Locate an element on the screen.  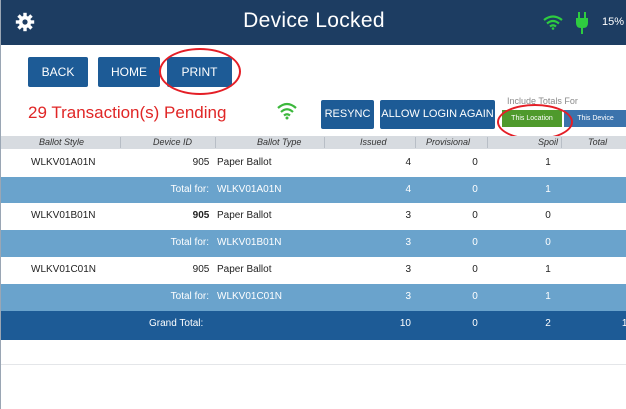
grand-total-total: 12 is located at coordinates (619, 323).